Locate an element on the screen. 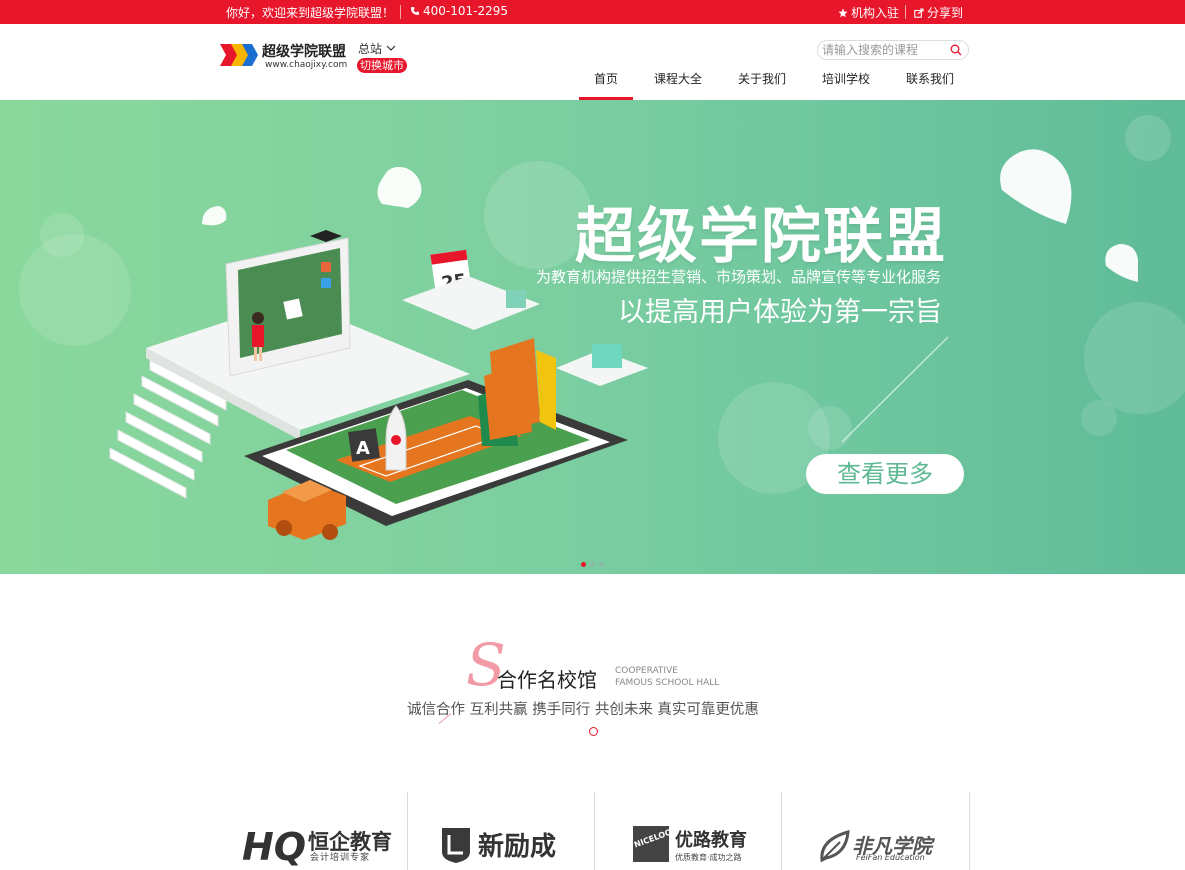  logo-name: 超级学院联盟 is located at coordinates (304, 52).